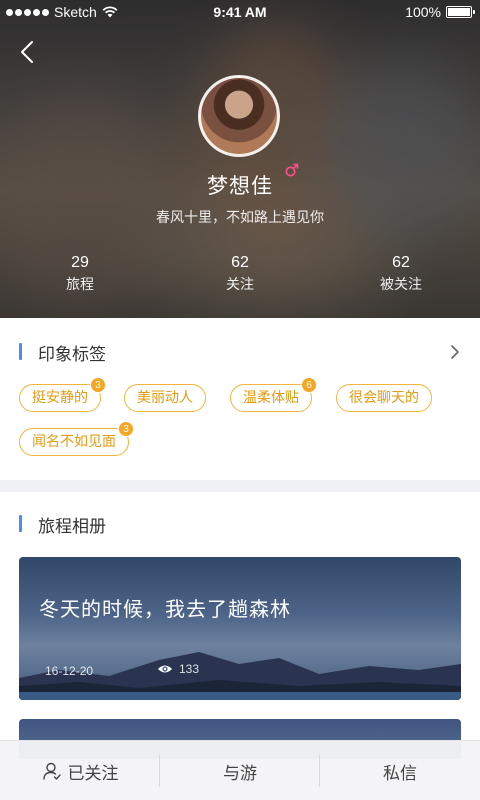  I want to click on album-views: 133, so click(178, 669).